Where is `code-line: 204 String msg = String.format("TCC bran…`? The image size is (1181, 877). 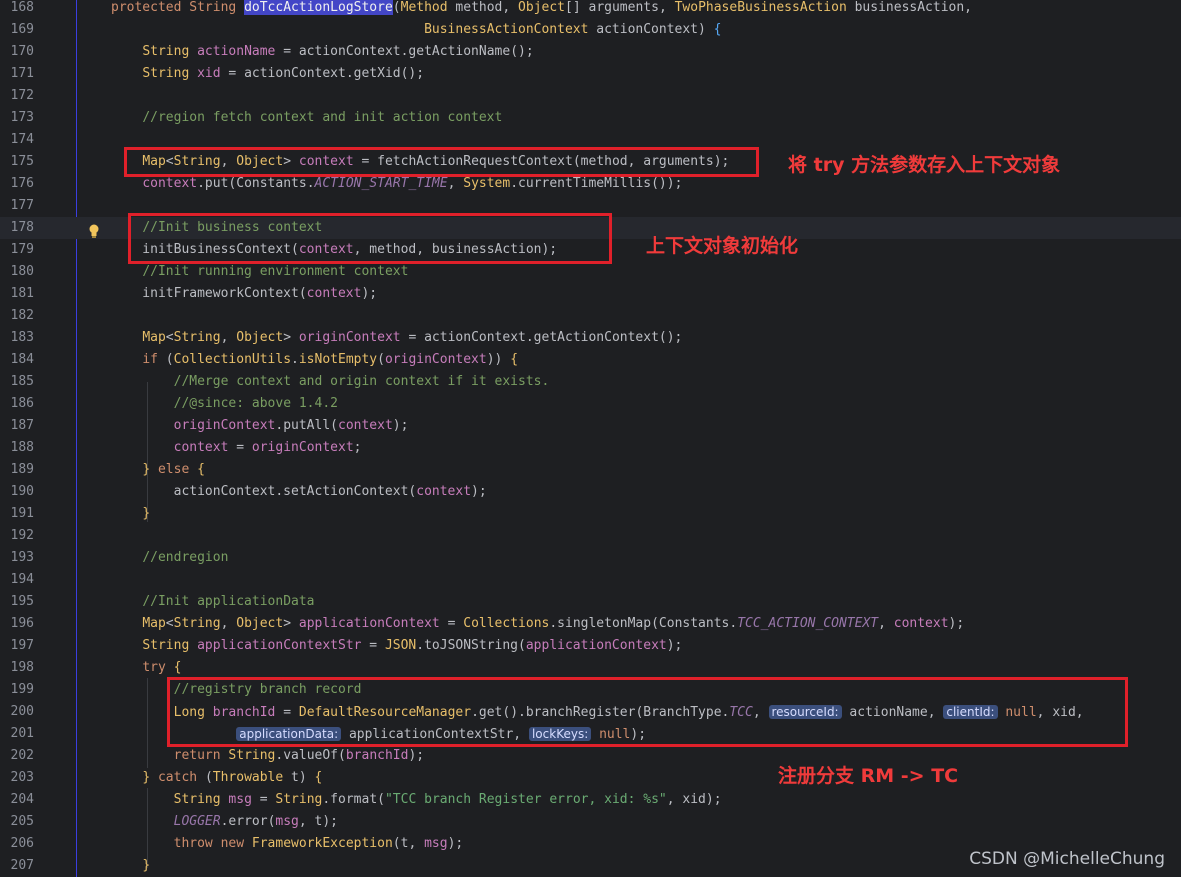 code-line: 204 String msg = String.format("TCC bran… is located at coordinates (590, 800).